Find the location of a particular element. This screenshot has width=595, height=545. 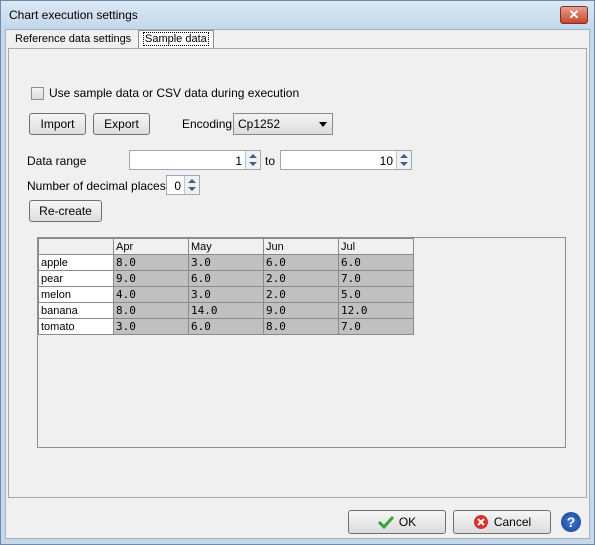

re-create-button: Re-create is located at coordinates (65, 211).